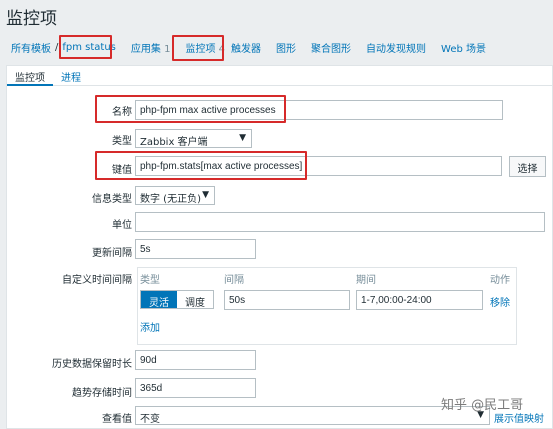  I want to click on interval-type-toggle: 灵活 调度, so click(177, 299).